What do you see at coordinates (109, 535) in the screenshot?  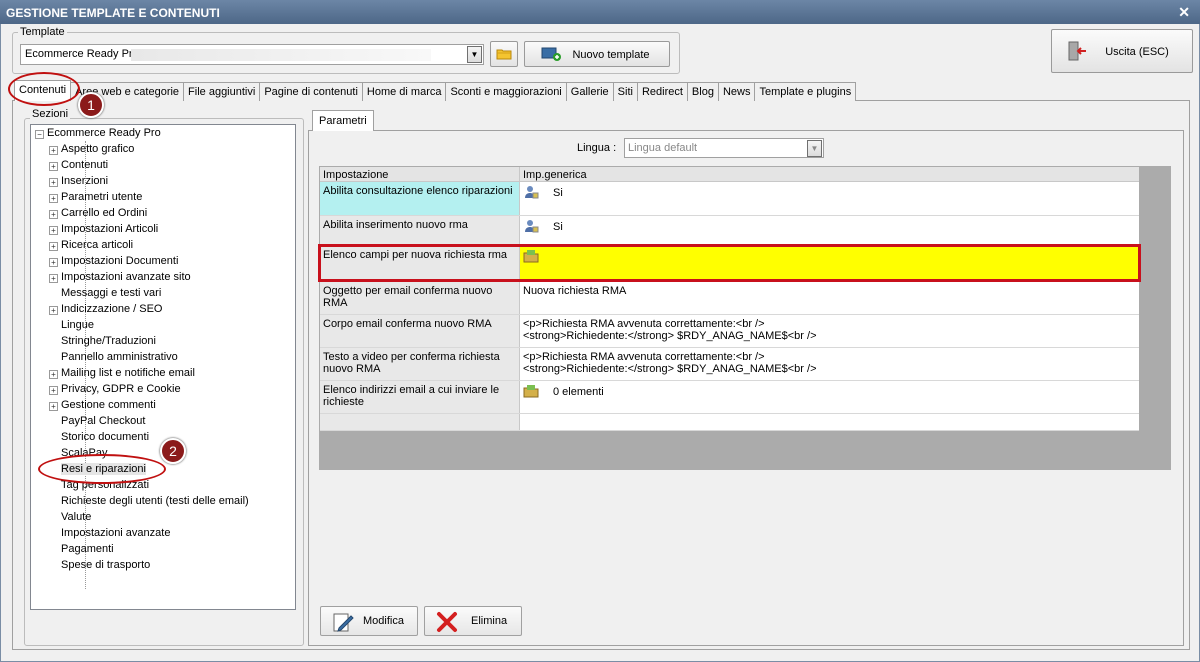 I see `tree-item: Impostazioni avanzate` at bounding box center [109, 535].